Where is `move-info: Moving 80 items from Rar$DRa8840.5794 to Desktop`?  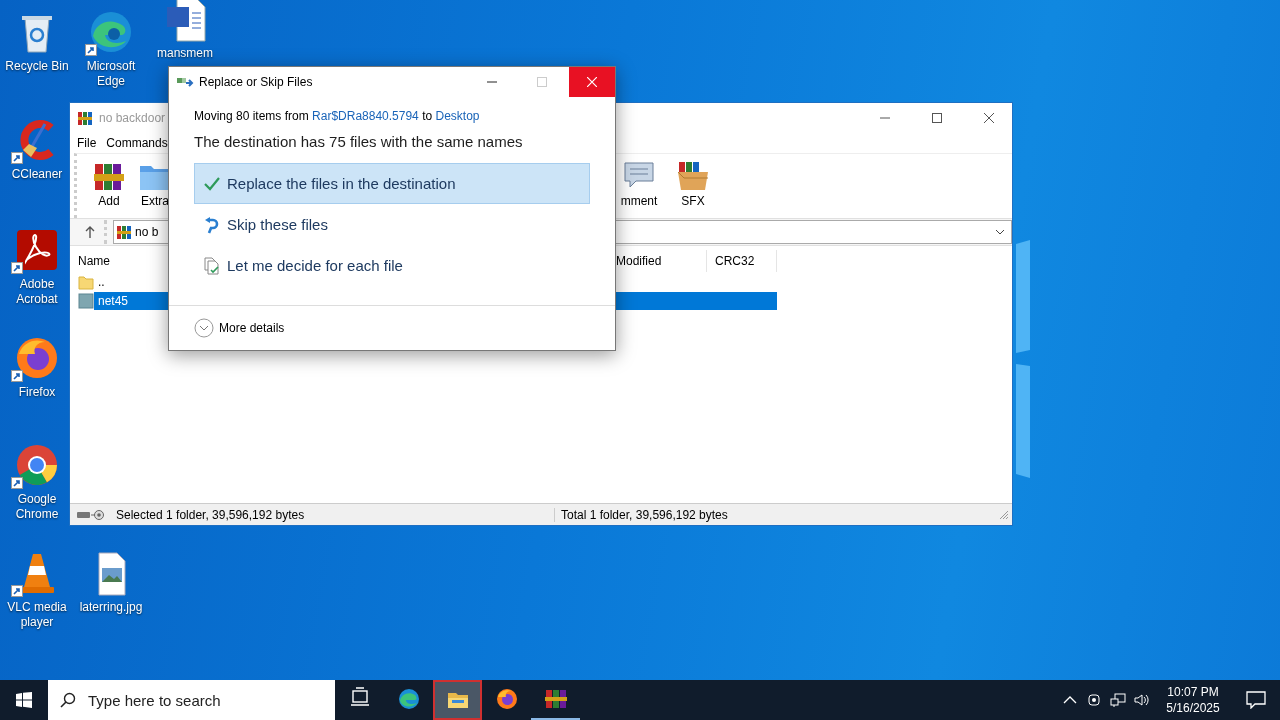
move-info: Moving 80 items from Rar$DRa8840.5794 to Desktop is located at coordinates (337, 116).